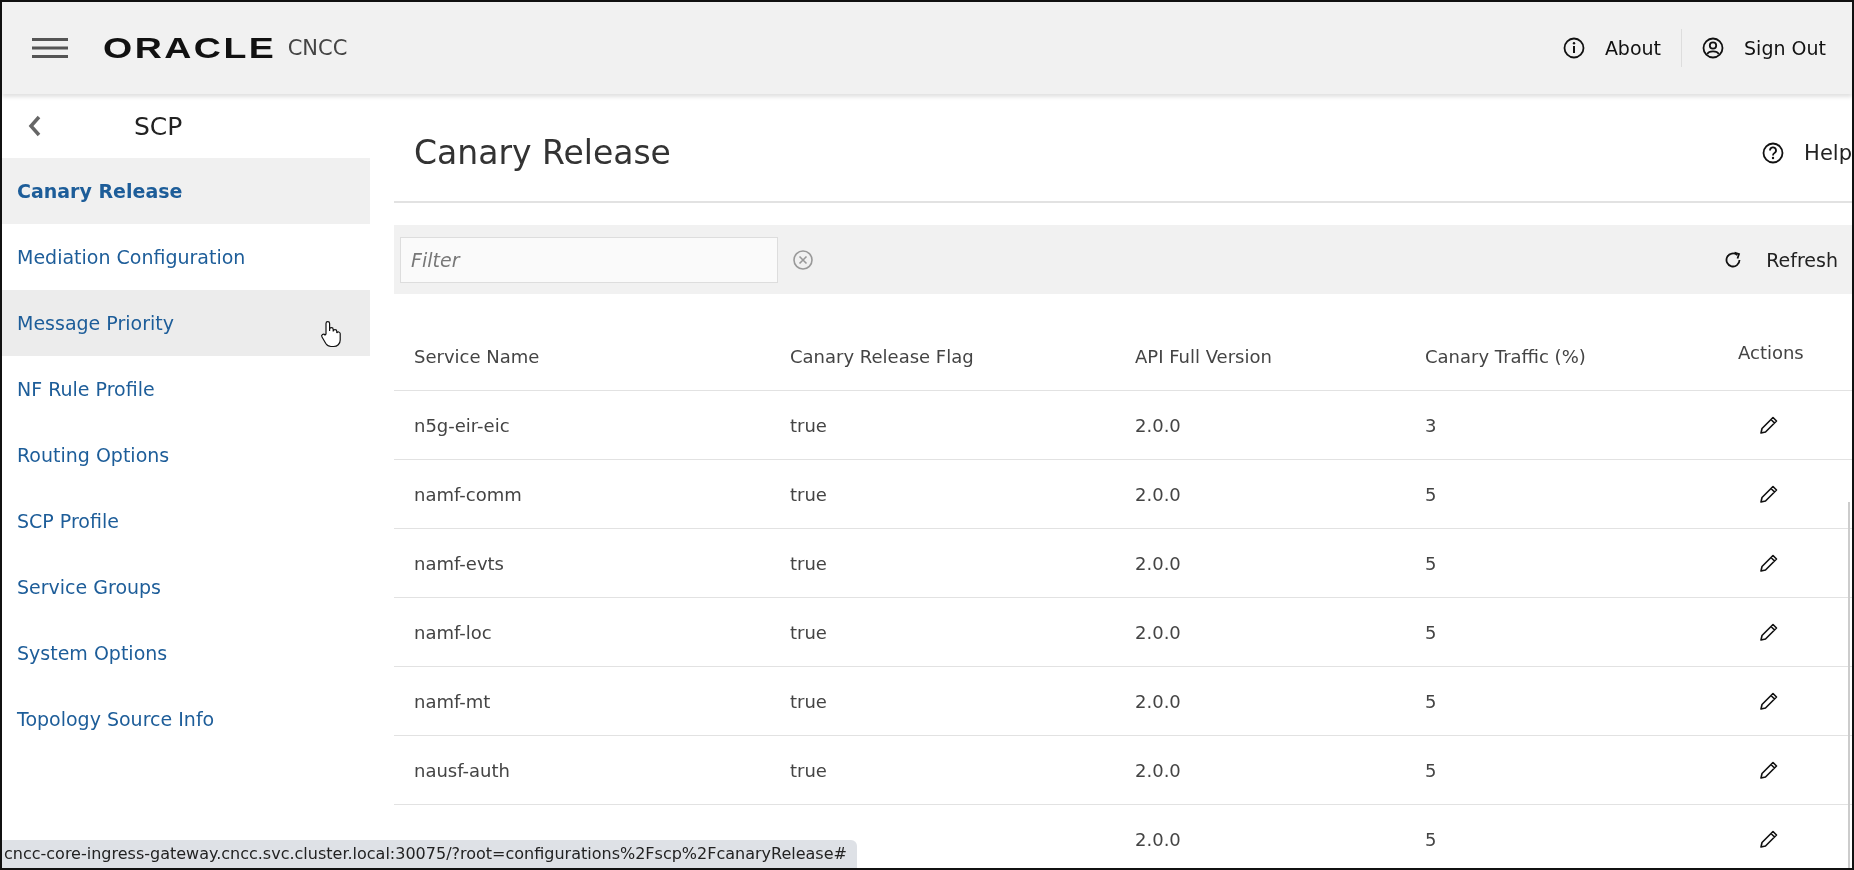 Image resolution: width=1854 pixels, height=870 pixels. What do you see at coordinates (186, 521) in the screenshot?
I see `sidebar-item: SCP Profile` at bounding box center [186, 521].